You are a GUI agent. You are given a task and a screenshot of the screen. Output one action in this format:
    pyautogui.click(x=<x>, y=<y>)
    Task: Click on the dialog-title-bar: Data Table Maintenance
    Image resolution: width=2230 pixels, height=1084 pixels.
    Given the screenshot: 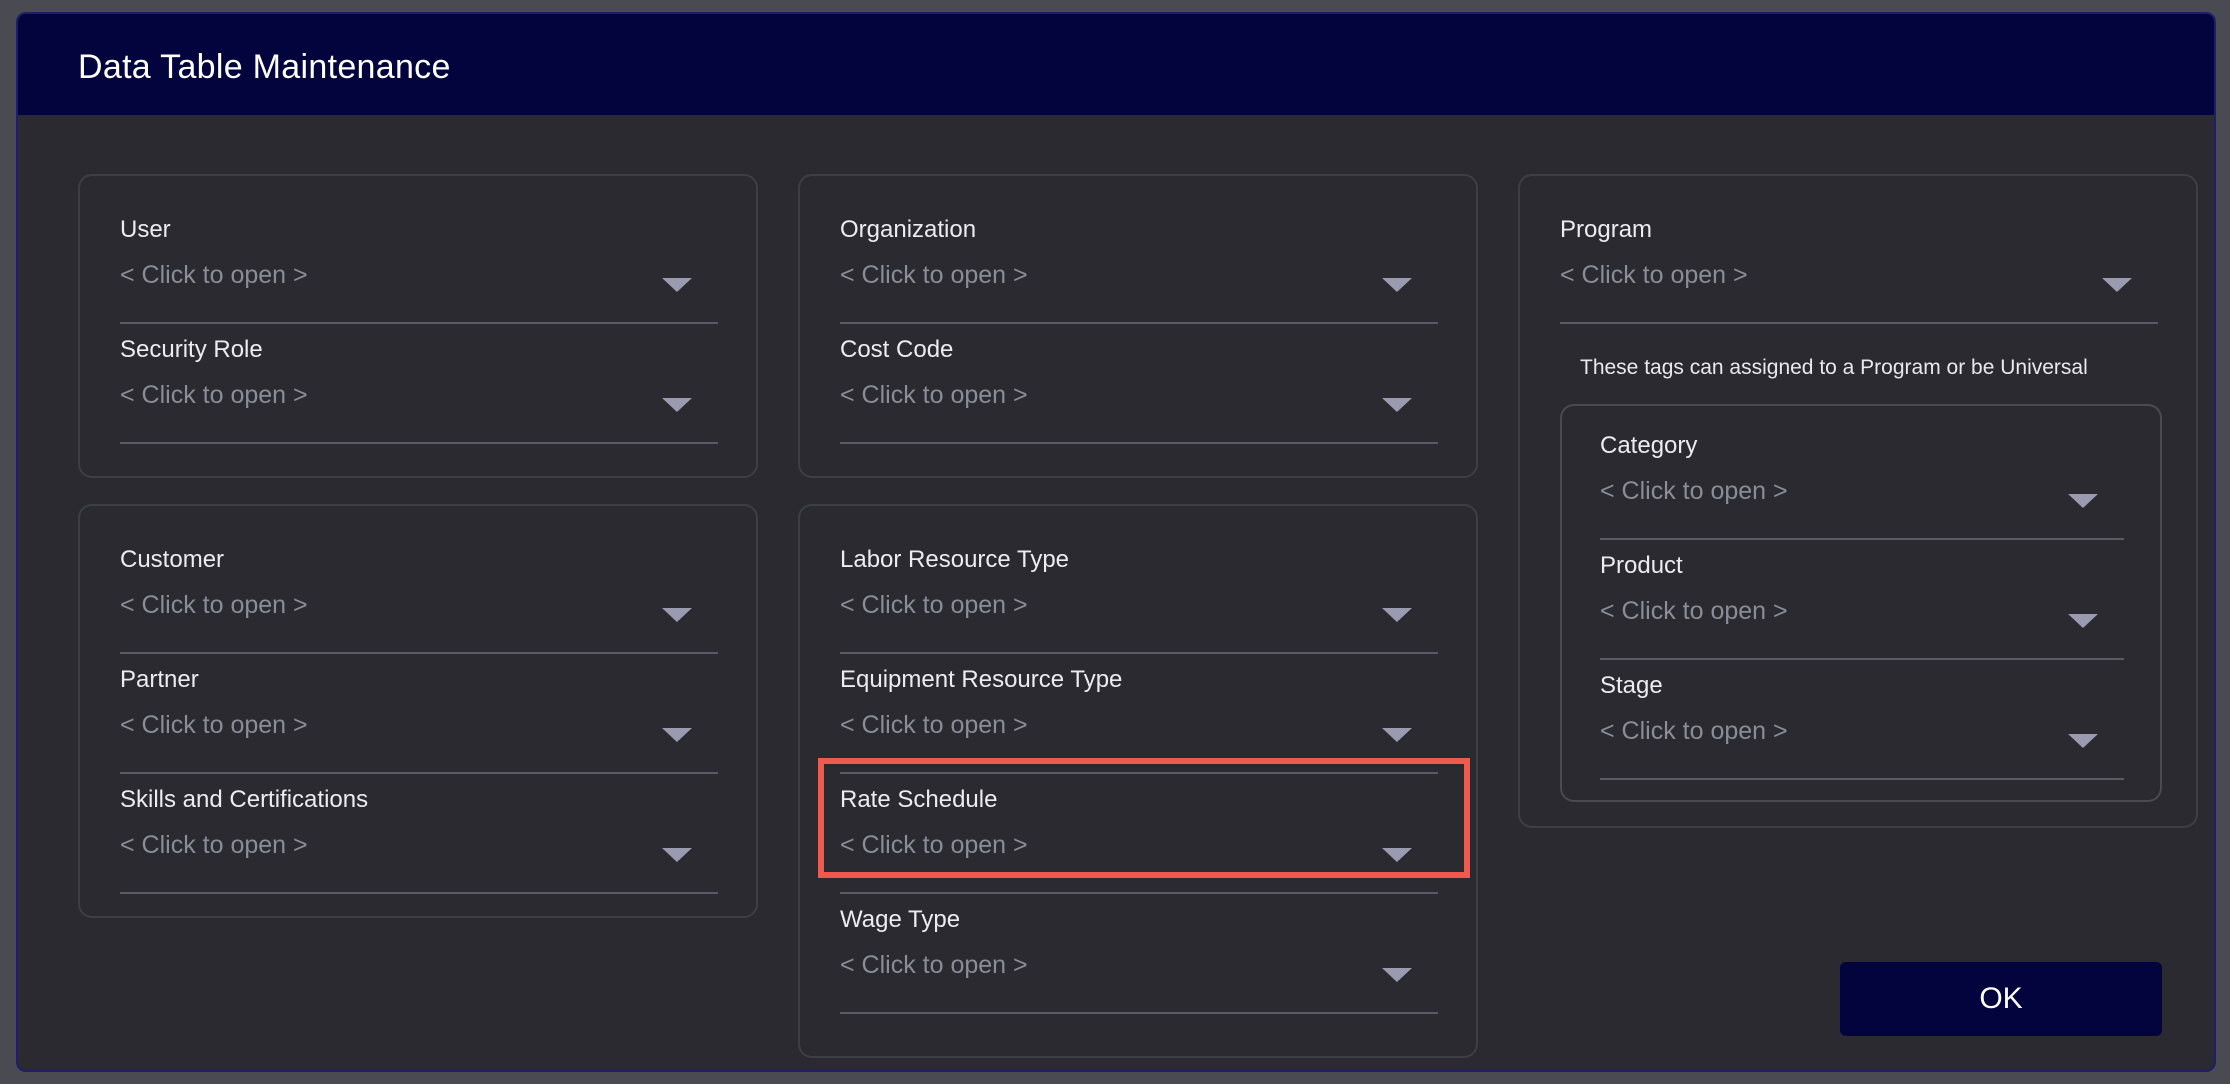 What is the action you would take?
    pyautogui.click(x=1116, y=64)
    